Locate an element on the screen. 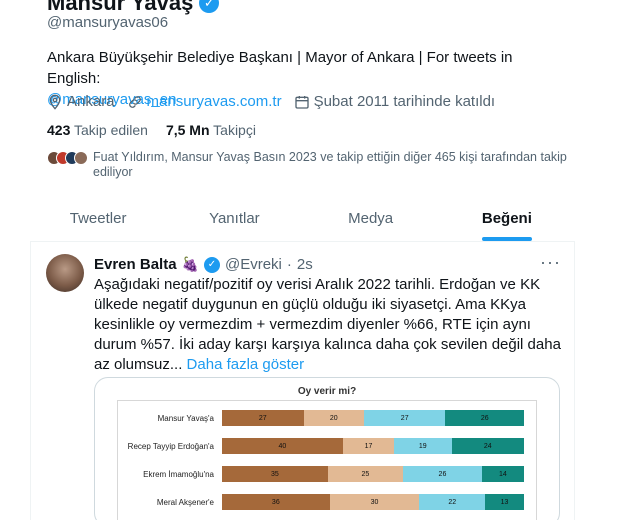 This screenshot has height=520, width=640. tweet-author-name: Evren Balta is located at coordinates (135, 264).